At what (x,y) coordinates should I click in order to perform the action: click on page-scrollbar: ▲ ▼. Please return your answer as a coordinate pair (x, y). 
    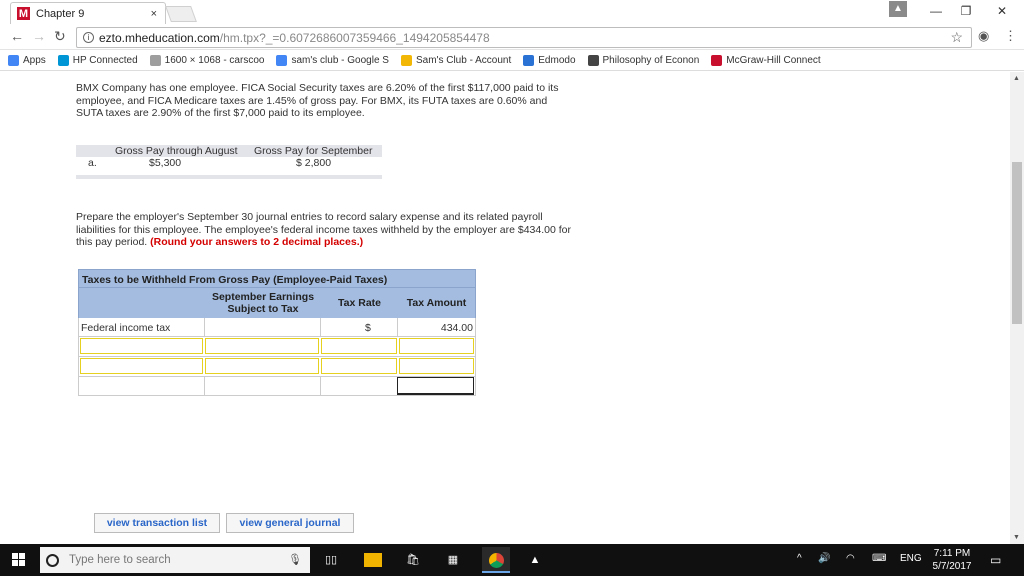
    Looking at the image, I should click on (1017, 308).